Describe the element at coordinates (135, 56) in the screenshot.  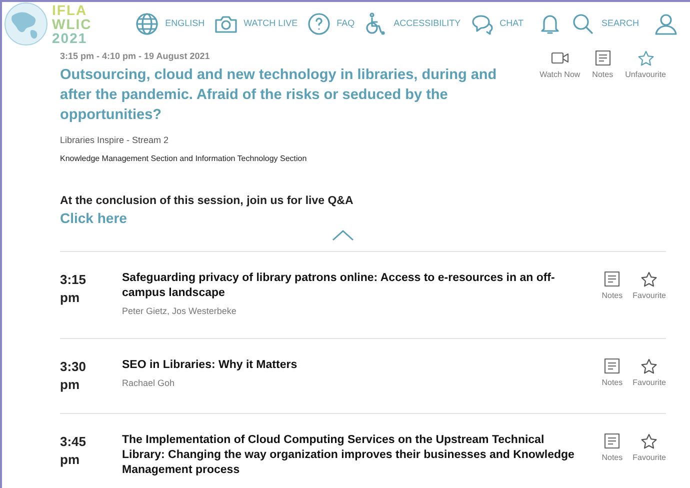
I see `session-time: 3:15 pm - 4:10 pm - 19 August 2021` at that location.